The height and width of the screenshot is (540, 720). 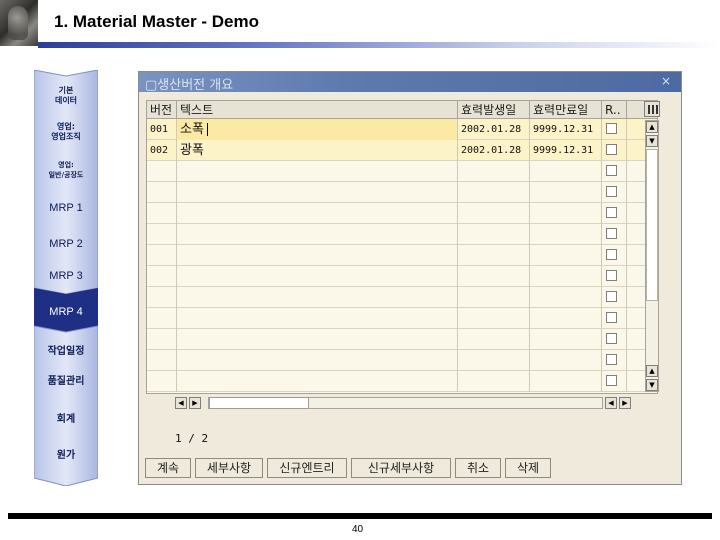 I want to click on column-header-valid-from: 효력발생일, so click(x=494, y=110).